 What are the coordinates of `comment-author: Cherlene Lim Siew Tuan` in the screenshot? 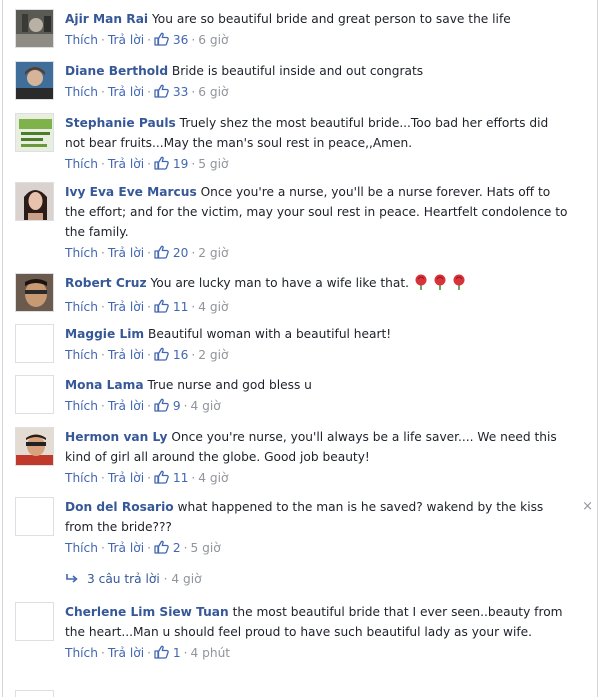 It's located at (147, 612).